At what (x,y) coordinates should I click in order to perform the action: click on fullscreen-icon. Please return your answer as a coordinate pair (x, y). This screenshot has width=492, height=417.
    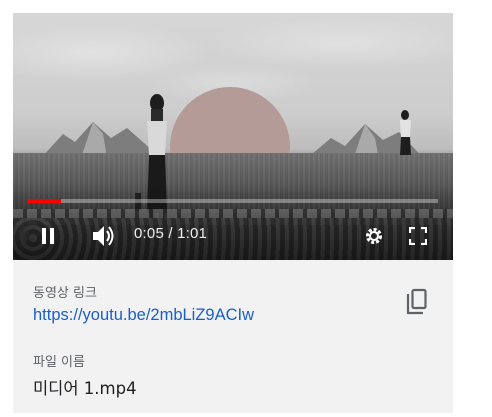
    Looking at the image, I should click on (418, 236).